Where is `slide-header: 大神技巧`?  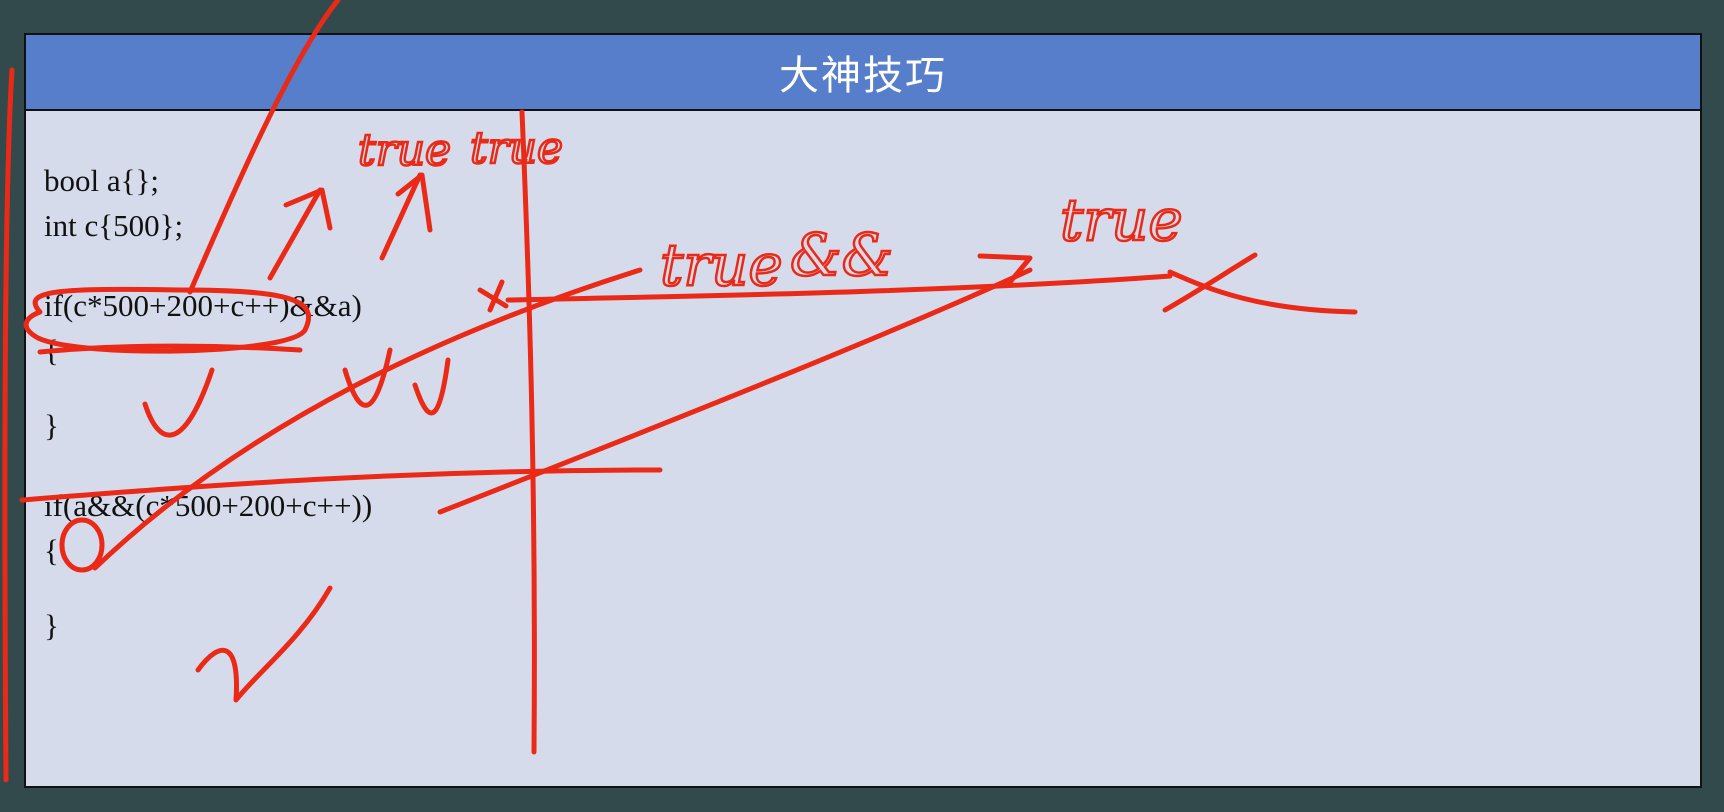
slide-header: 大神技巧 is located at coordinates (863, 73).